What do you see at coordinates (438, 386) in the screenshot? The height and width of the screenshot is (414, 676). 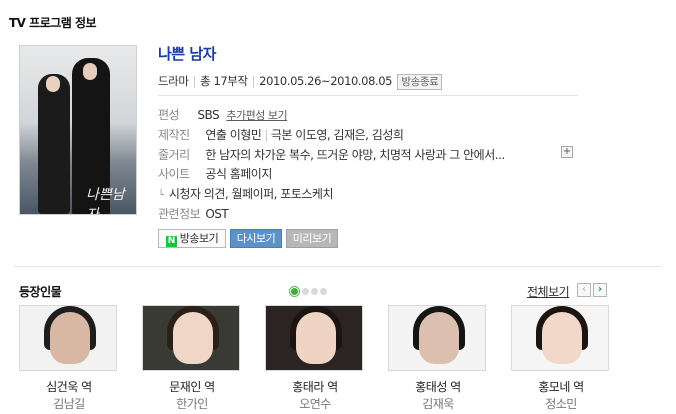 I see `cast-role-link: 홍태성 역` at bounding box center [438, 386].